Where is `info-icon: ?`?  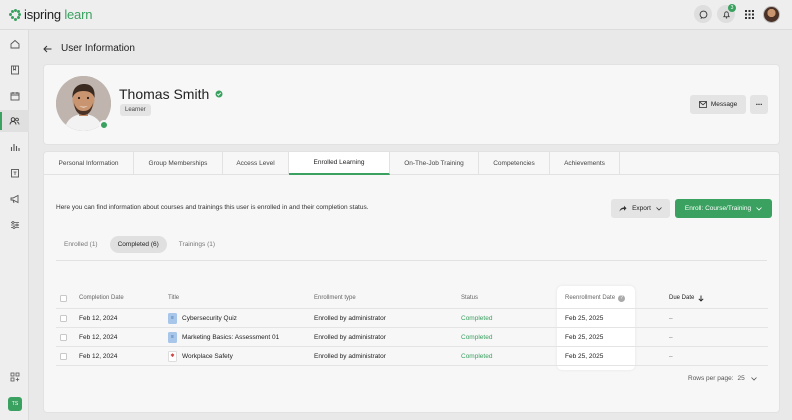
info-icon: ? is located at coordinates (622, 298).